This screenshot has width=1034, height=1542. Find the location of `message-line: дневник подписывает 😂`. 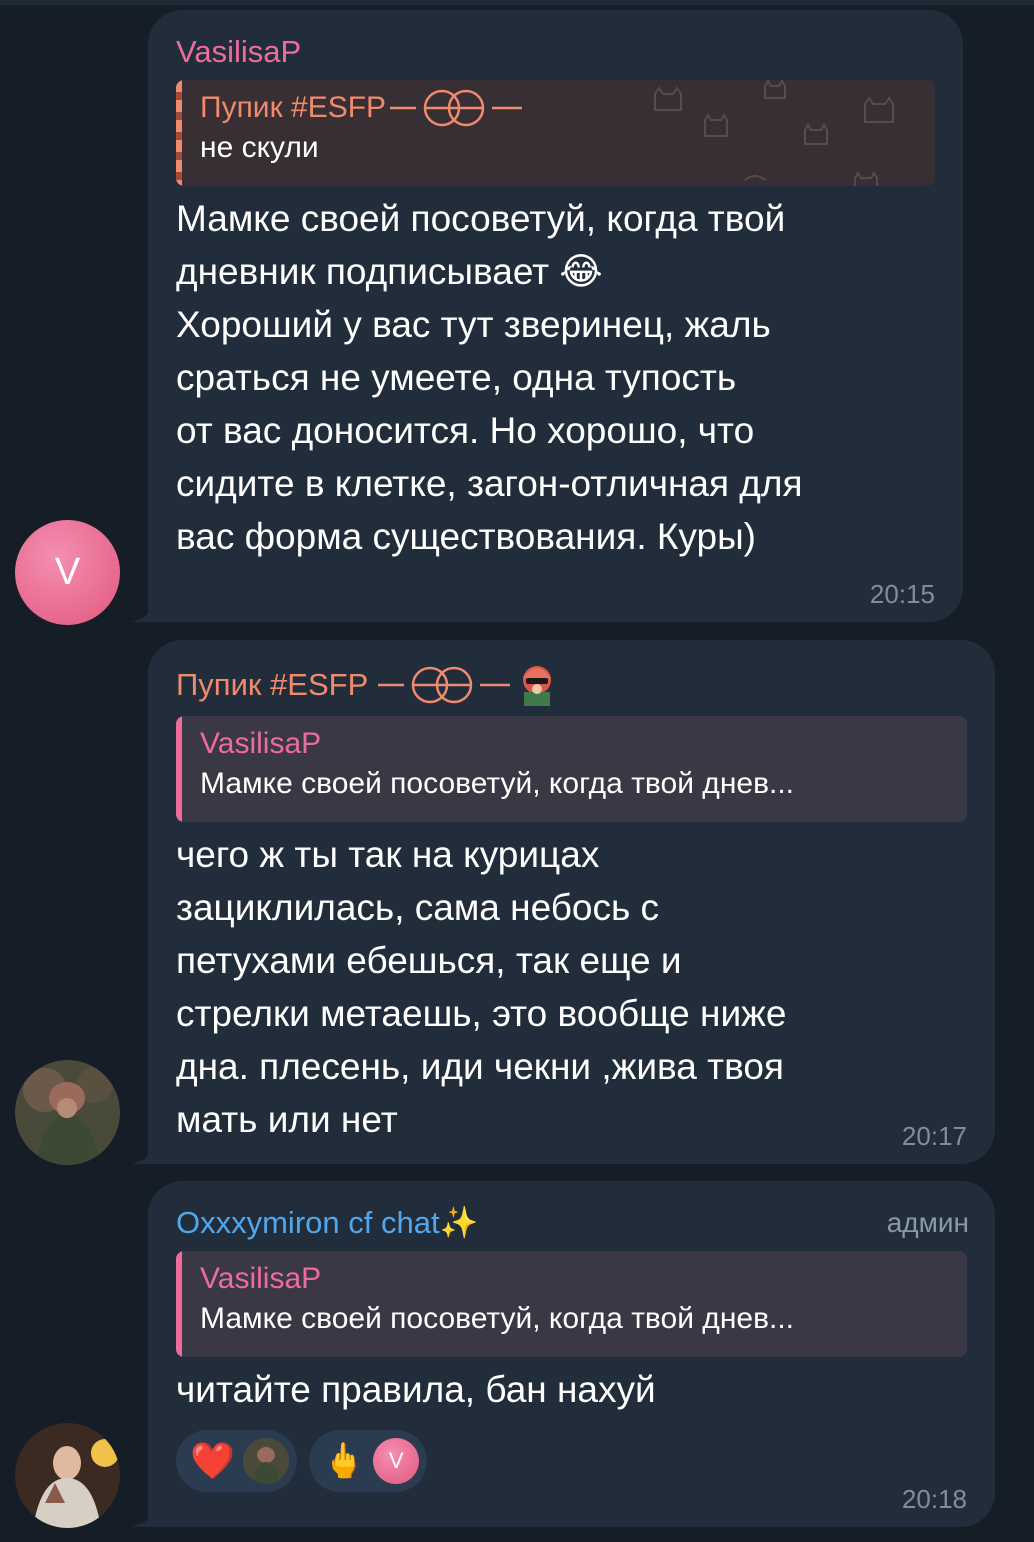

message-line: дневник подписывает 😂 is located at coordinates (389, 271).